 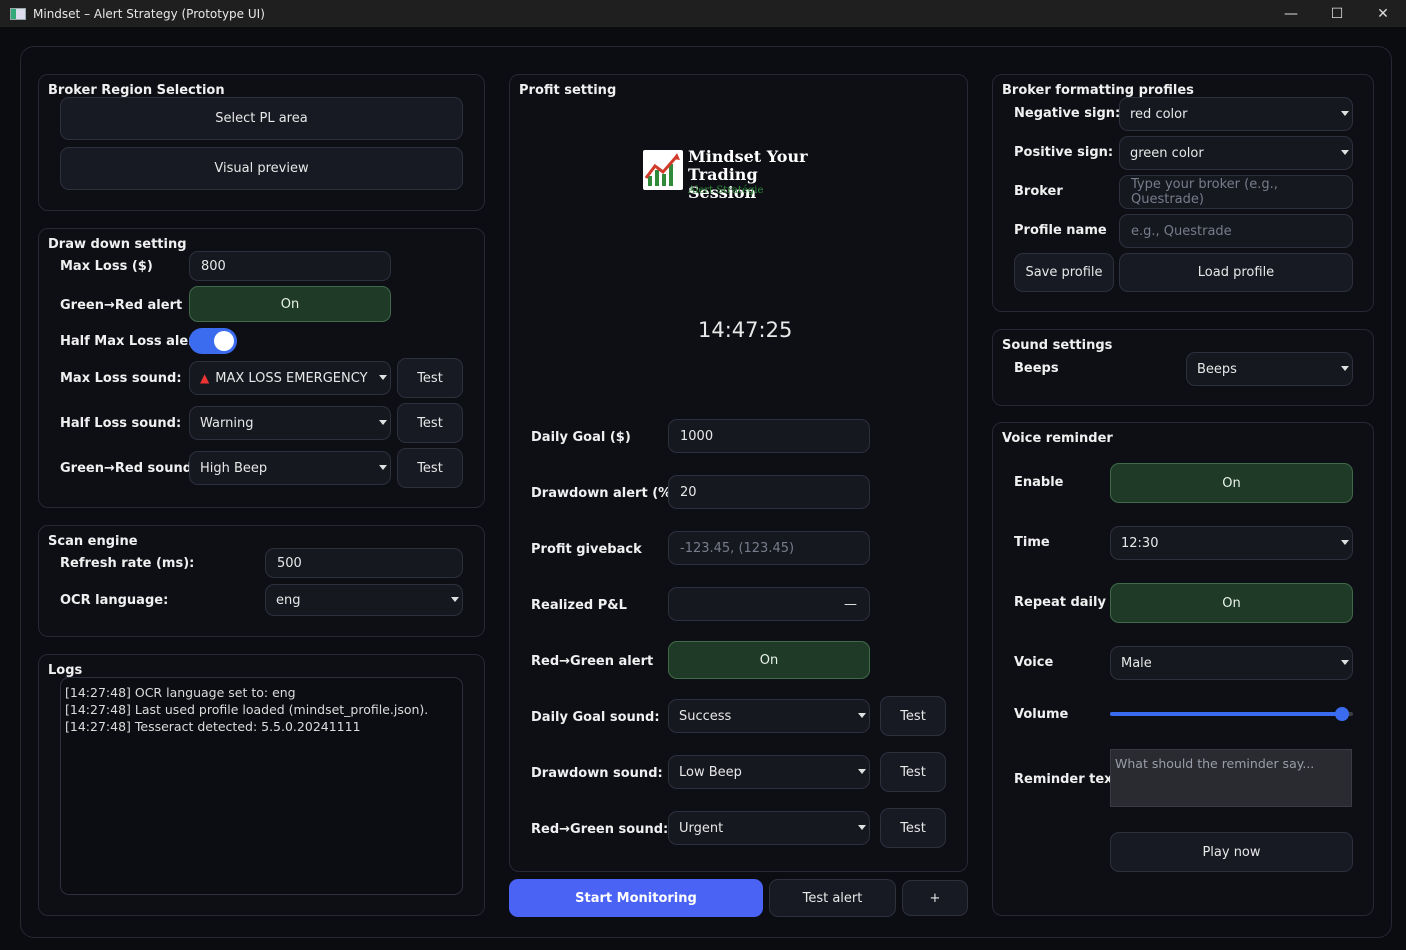 What do you see at coordinates (213, 341) in the screenshot?
I see `half-max-loss-switch` at bounding box center [213, 341].